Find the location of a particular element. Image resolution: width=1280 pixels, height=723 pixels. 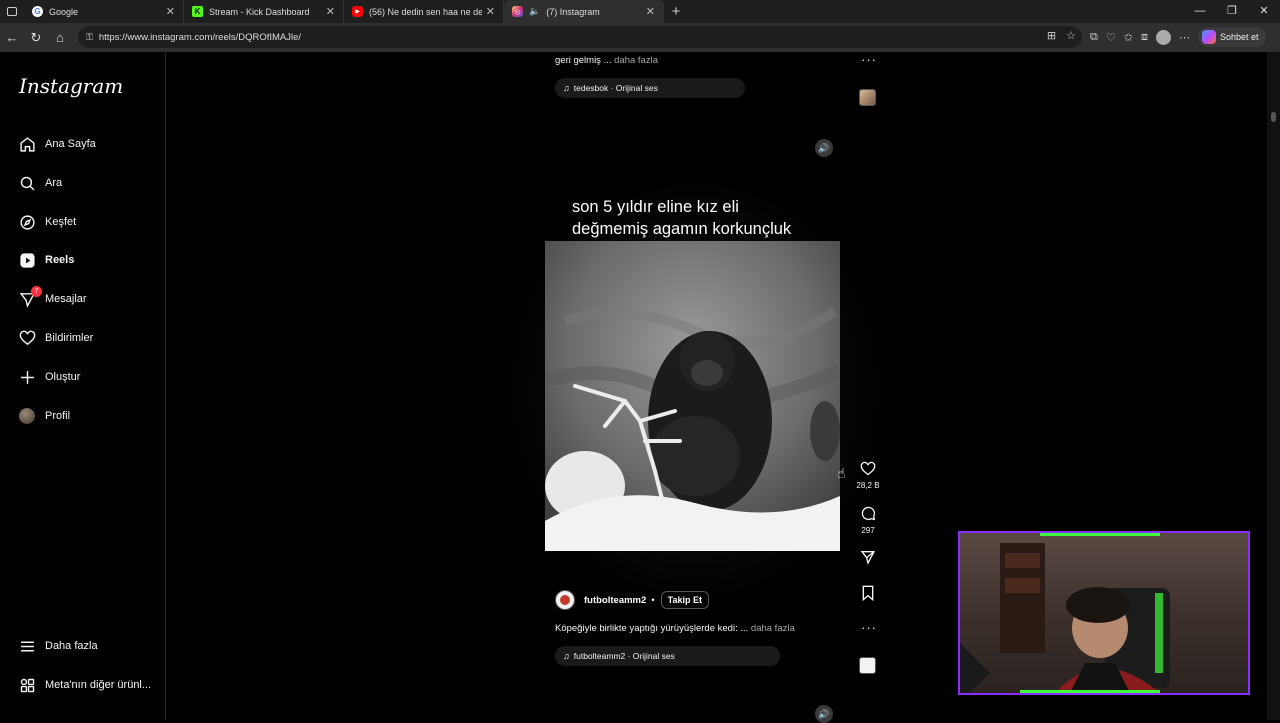

sidebar-item-notifications: Bildirimler is located at coordinates (55, 338).